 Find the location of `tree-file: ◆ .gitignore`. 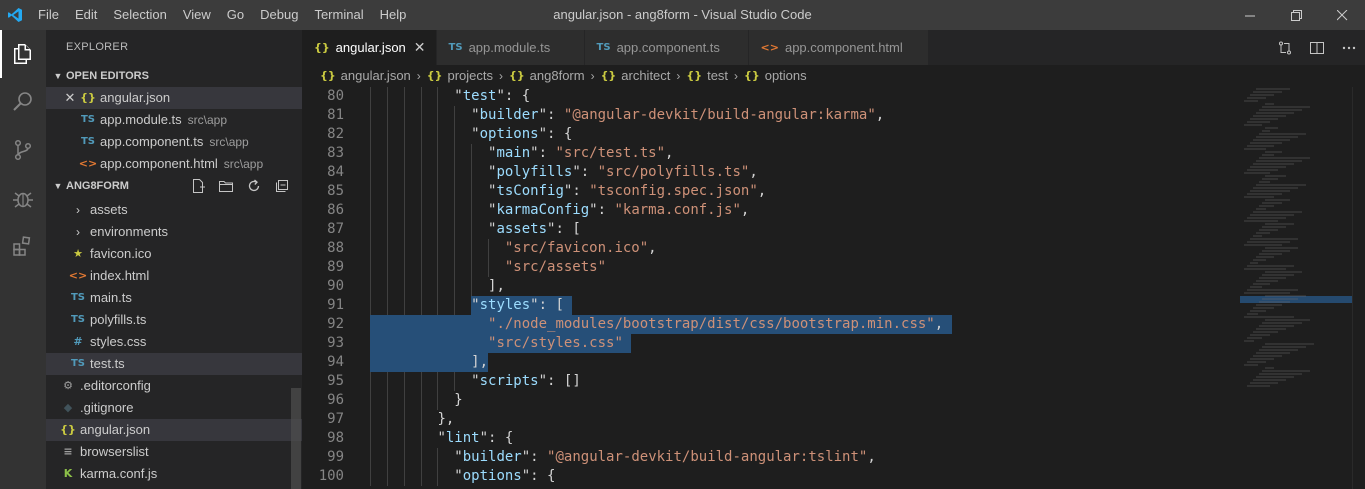

tree-file: ◆ .gitignore is located at coordinates (174, 408).